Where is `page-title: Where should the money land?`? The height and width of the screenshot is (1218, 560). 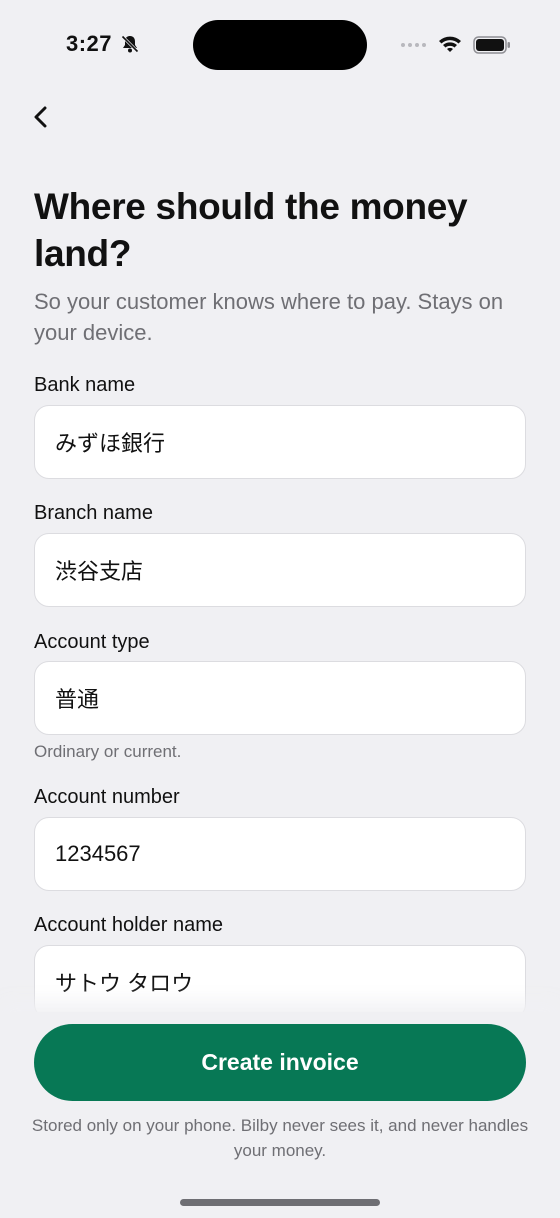
page-title: Where should the money land? is located at coordinates (251, 230).